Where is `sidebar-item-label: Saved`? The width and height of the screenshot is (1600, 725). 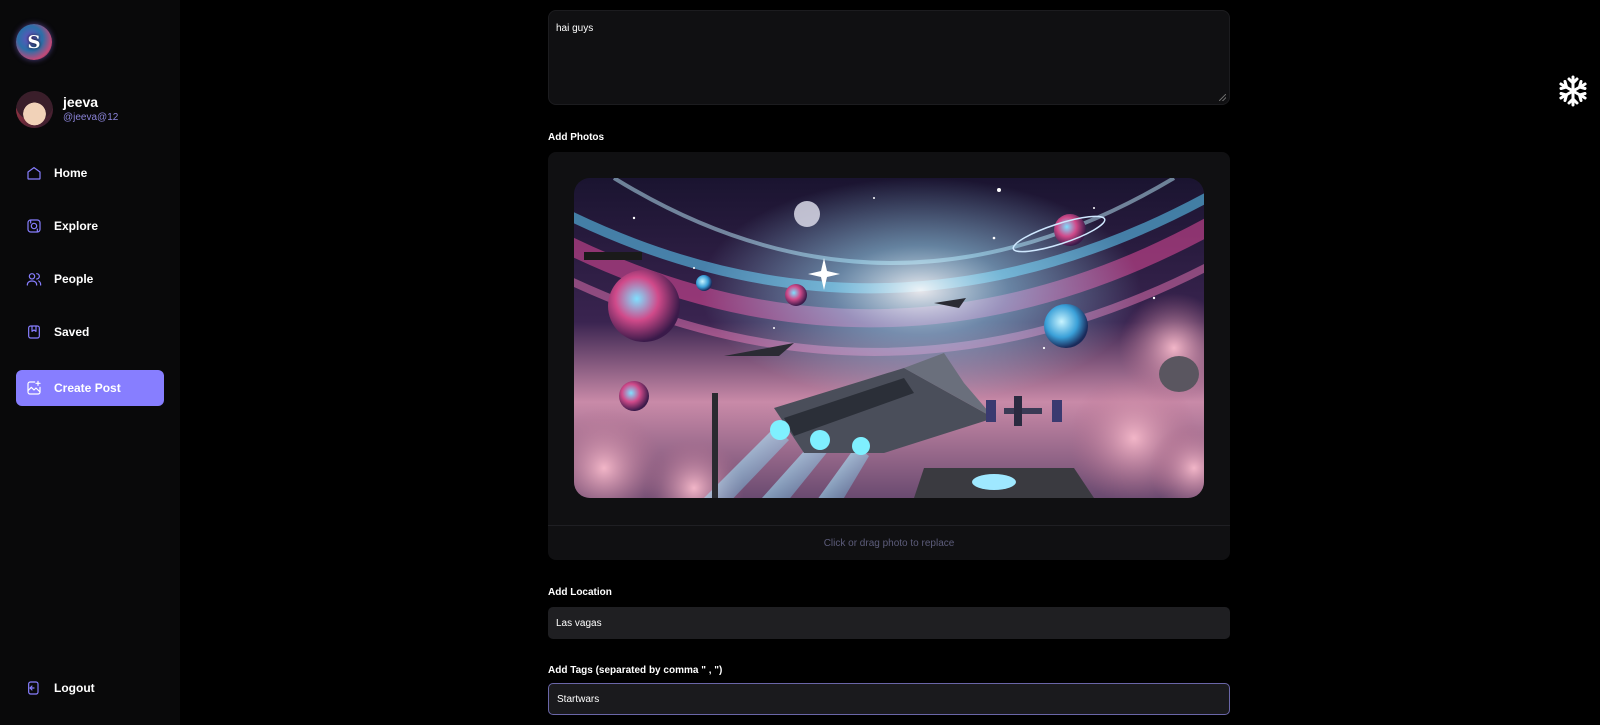
sidebar-item-label: Saved is located at coordinates (72, 332).